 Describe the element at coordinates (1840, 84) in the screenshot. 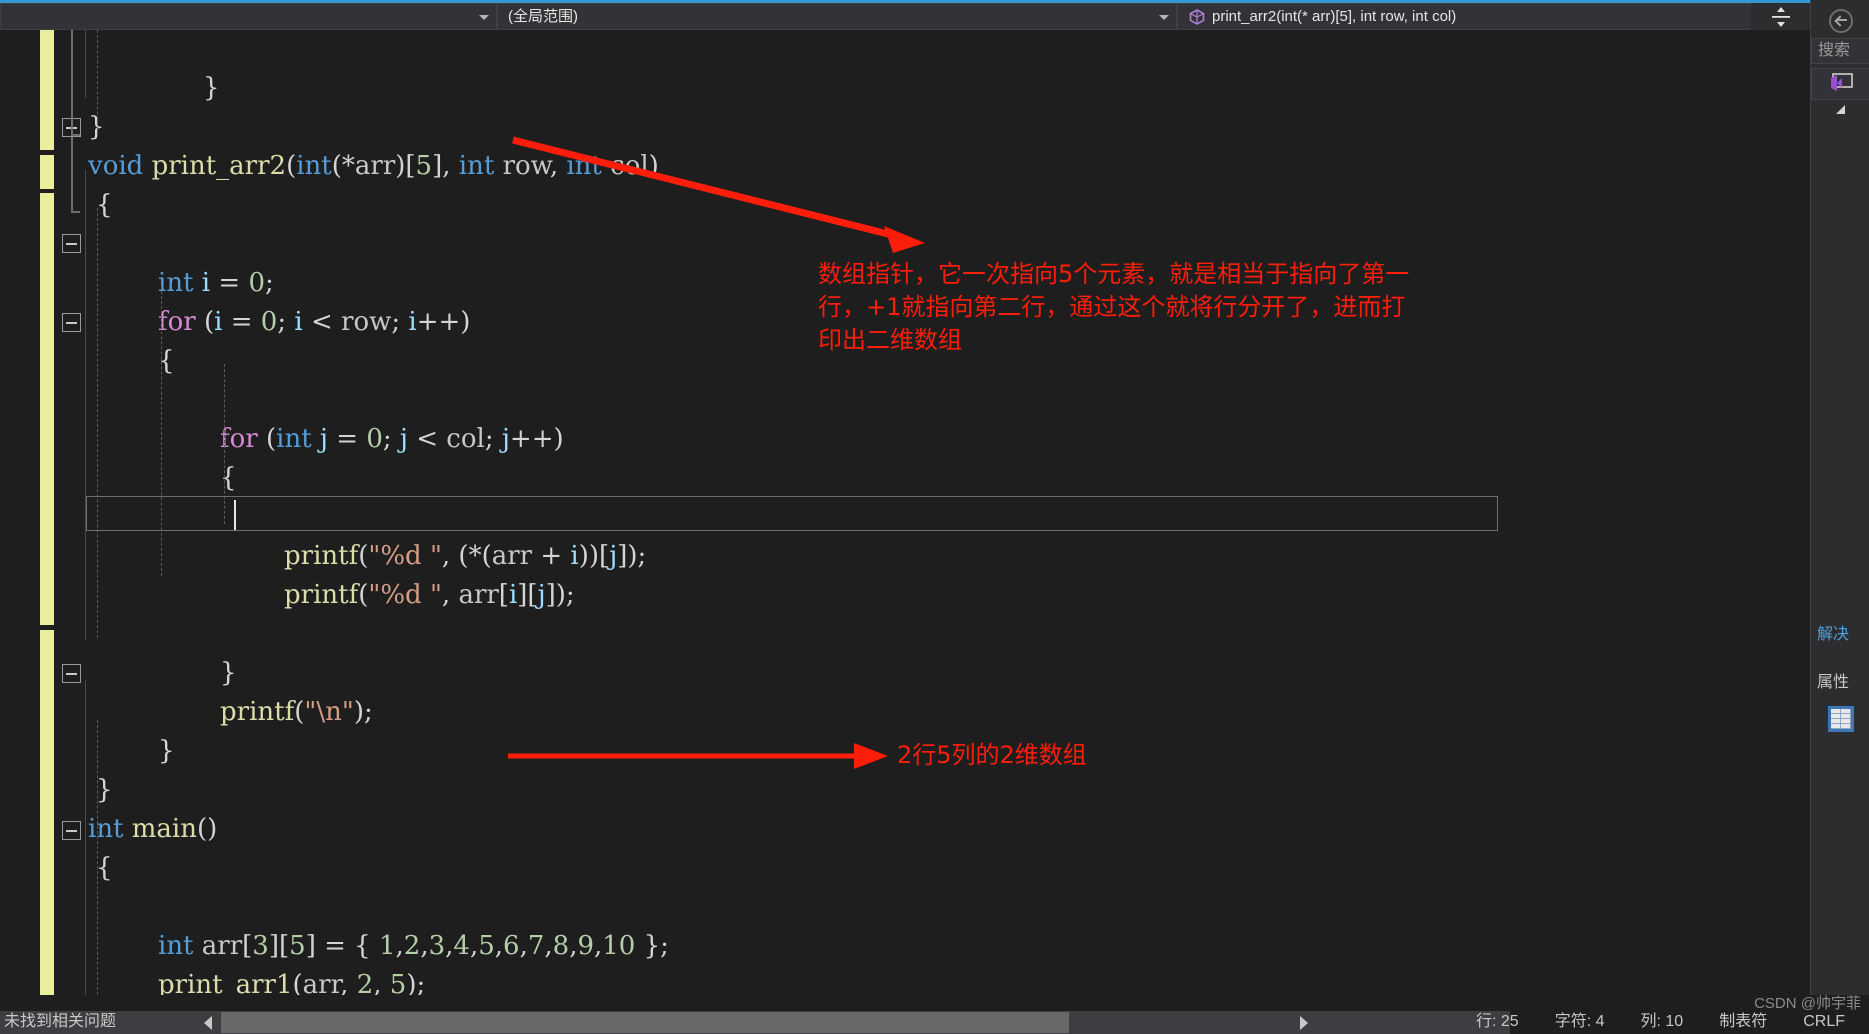

I see `solution-root-node` at that location.